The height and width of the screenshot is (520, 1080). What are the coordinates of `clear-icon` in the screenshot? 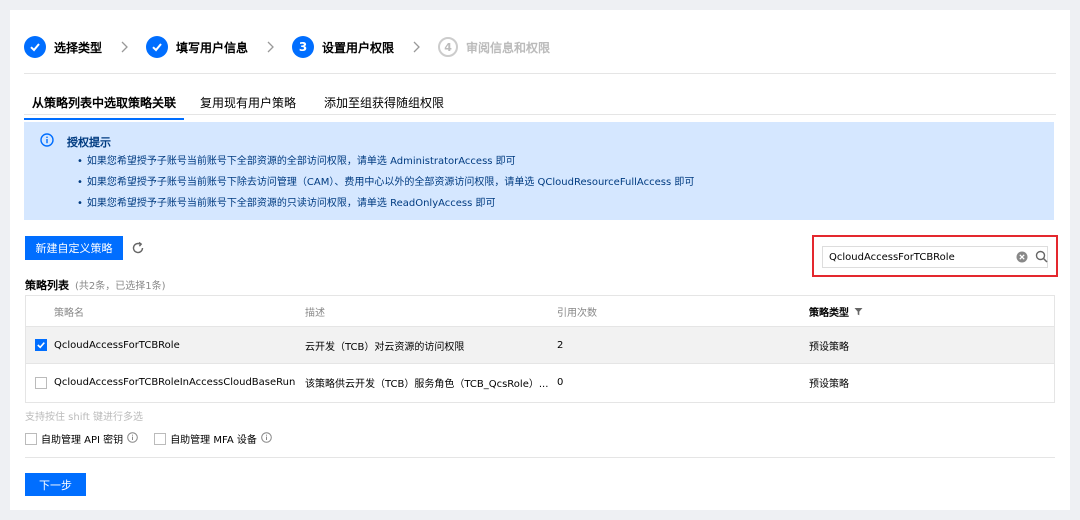 It's located at (1022, 258).